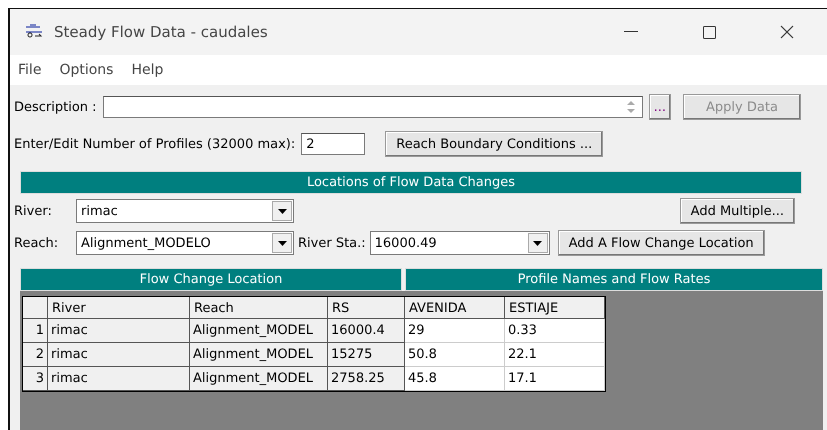 This screenshot has width=827, height=430. I want to click on table-cell: 15275, so click(366, 355).